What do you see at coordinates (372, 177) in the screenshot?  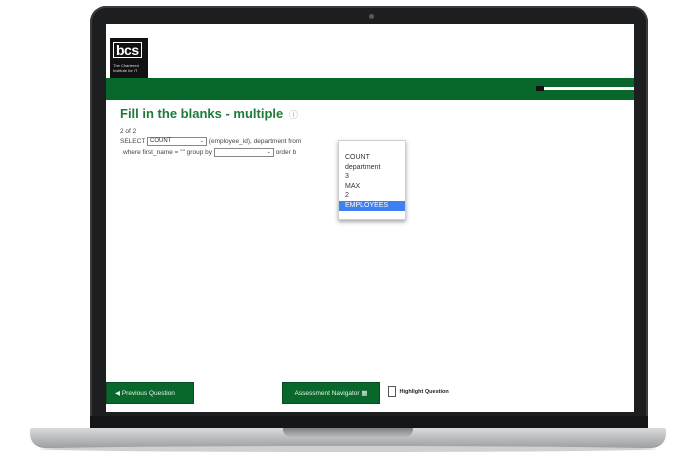 I see `dropdown-option: 3` at bounding box center [372, 177].